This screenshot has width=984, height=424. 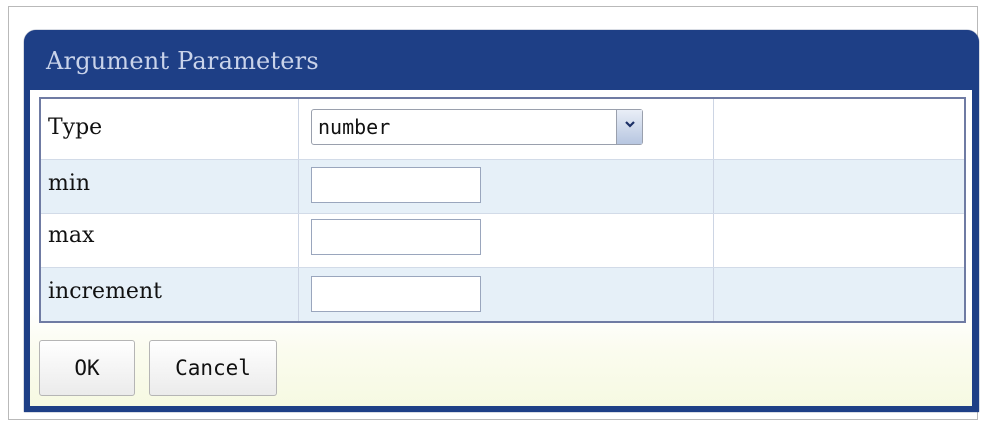 I want to click on increment-input, so click(x=396, y=294).